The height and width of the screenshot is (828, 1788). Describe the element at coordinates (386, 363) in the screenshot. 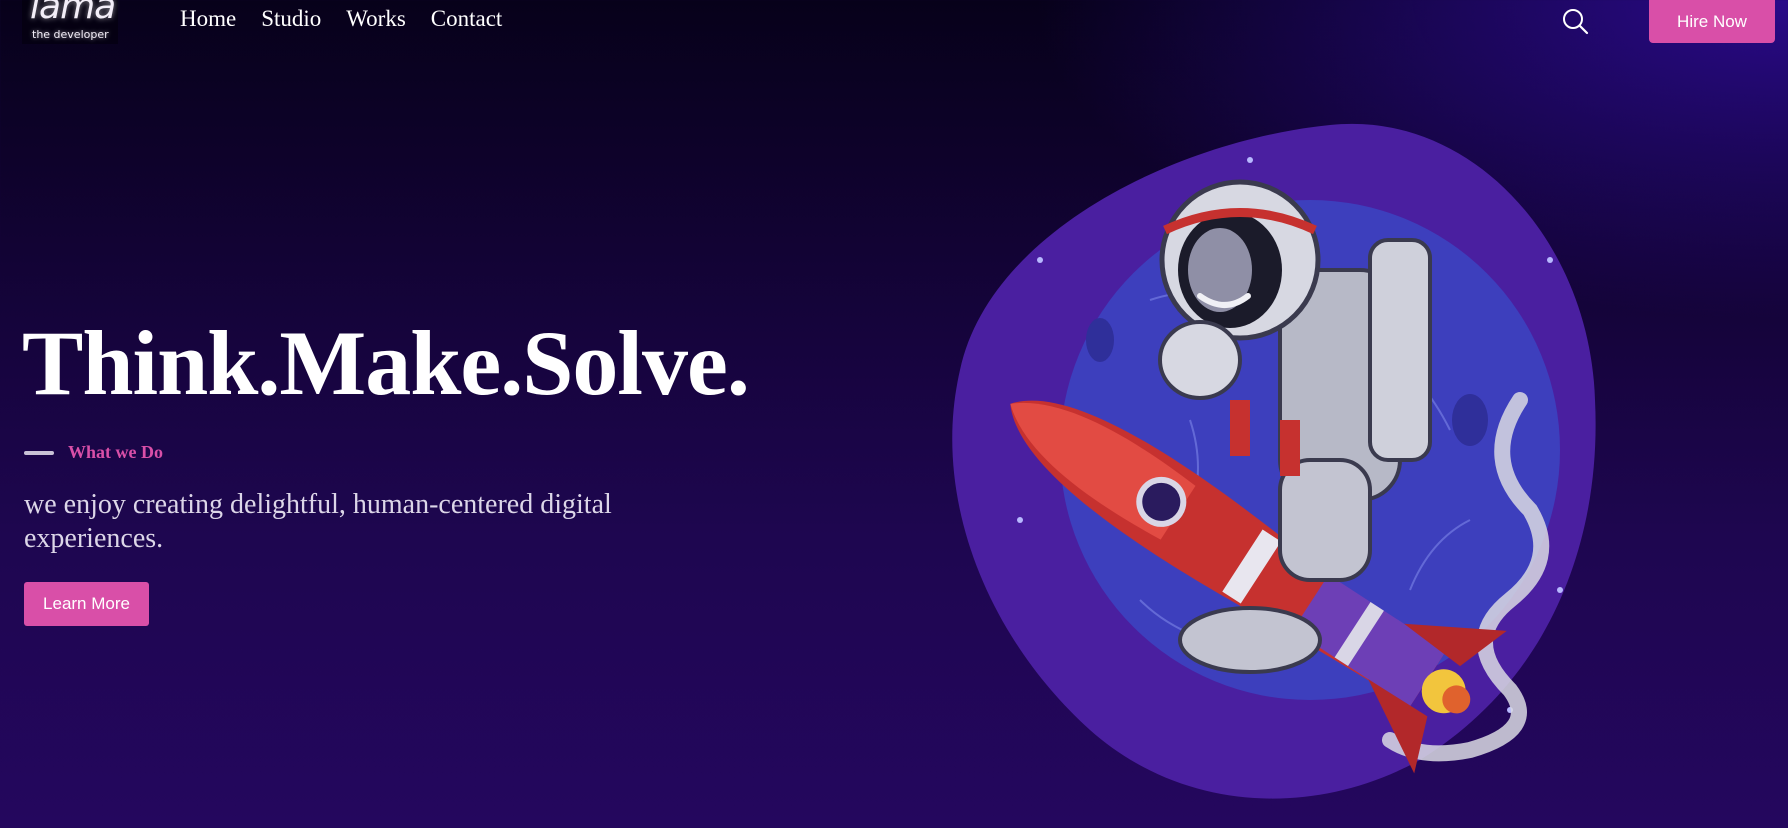

I see `hero-title: Think.Make.Solve.` at that location.